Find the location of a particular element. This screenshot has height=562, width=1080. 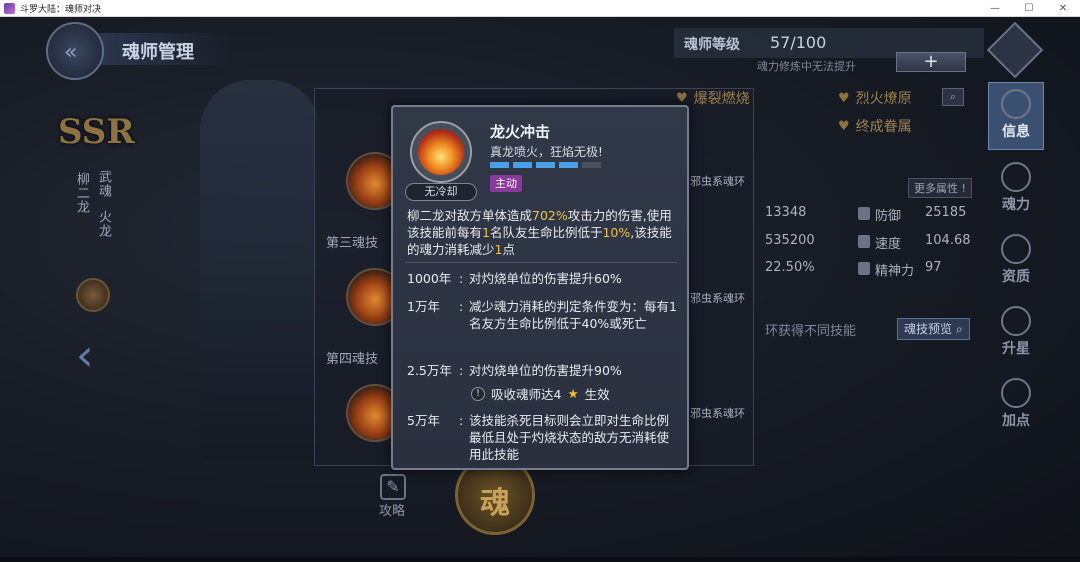

upgrade-row: 1万年: 减少魂力消耗的判定条件变为：每有1名友方生命比例低于40%或死亡 is located at coordinates (542, 315).